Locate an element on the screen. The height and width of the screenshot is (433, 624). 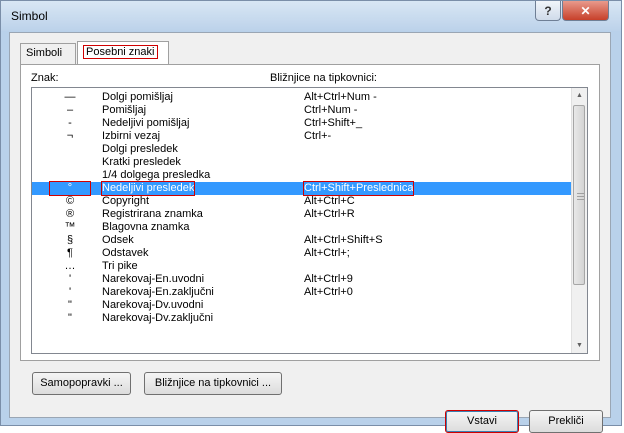
shortcut-column-header: Bližnjice na tipkovnici: is located at coordinates (323, 78).